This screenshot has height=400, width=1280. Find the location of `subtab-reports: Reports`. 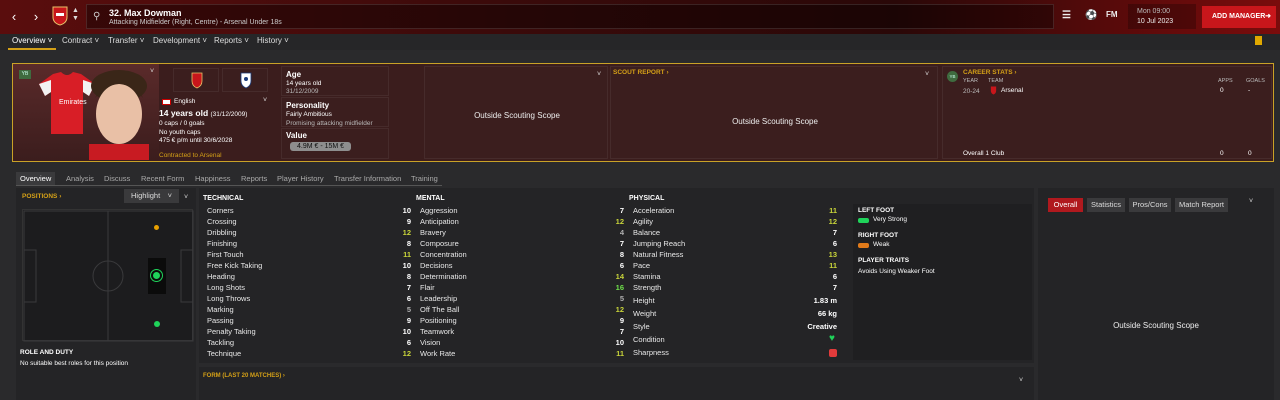

subtab-reports: Reports is located at coordinates (254, 178).